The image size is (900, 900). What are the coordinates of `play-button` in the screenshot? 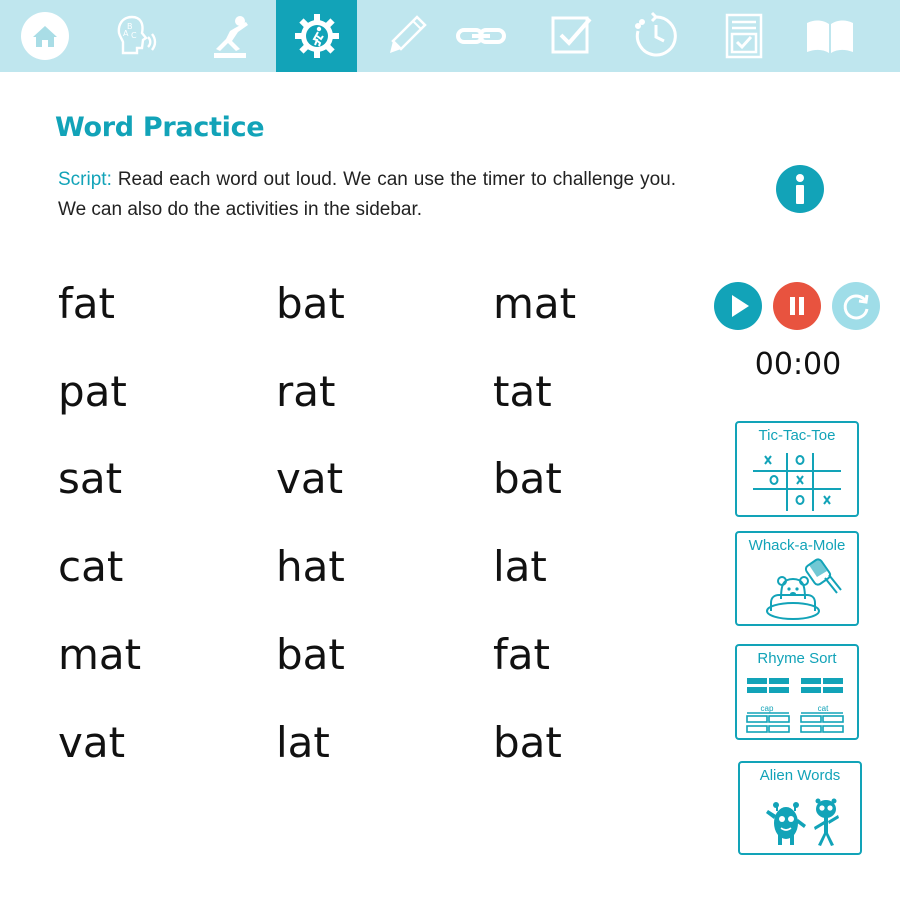 It's located at (738, 306).